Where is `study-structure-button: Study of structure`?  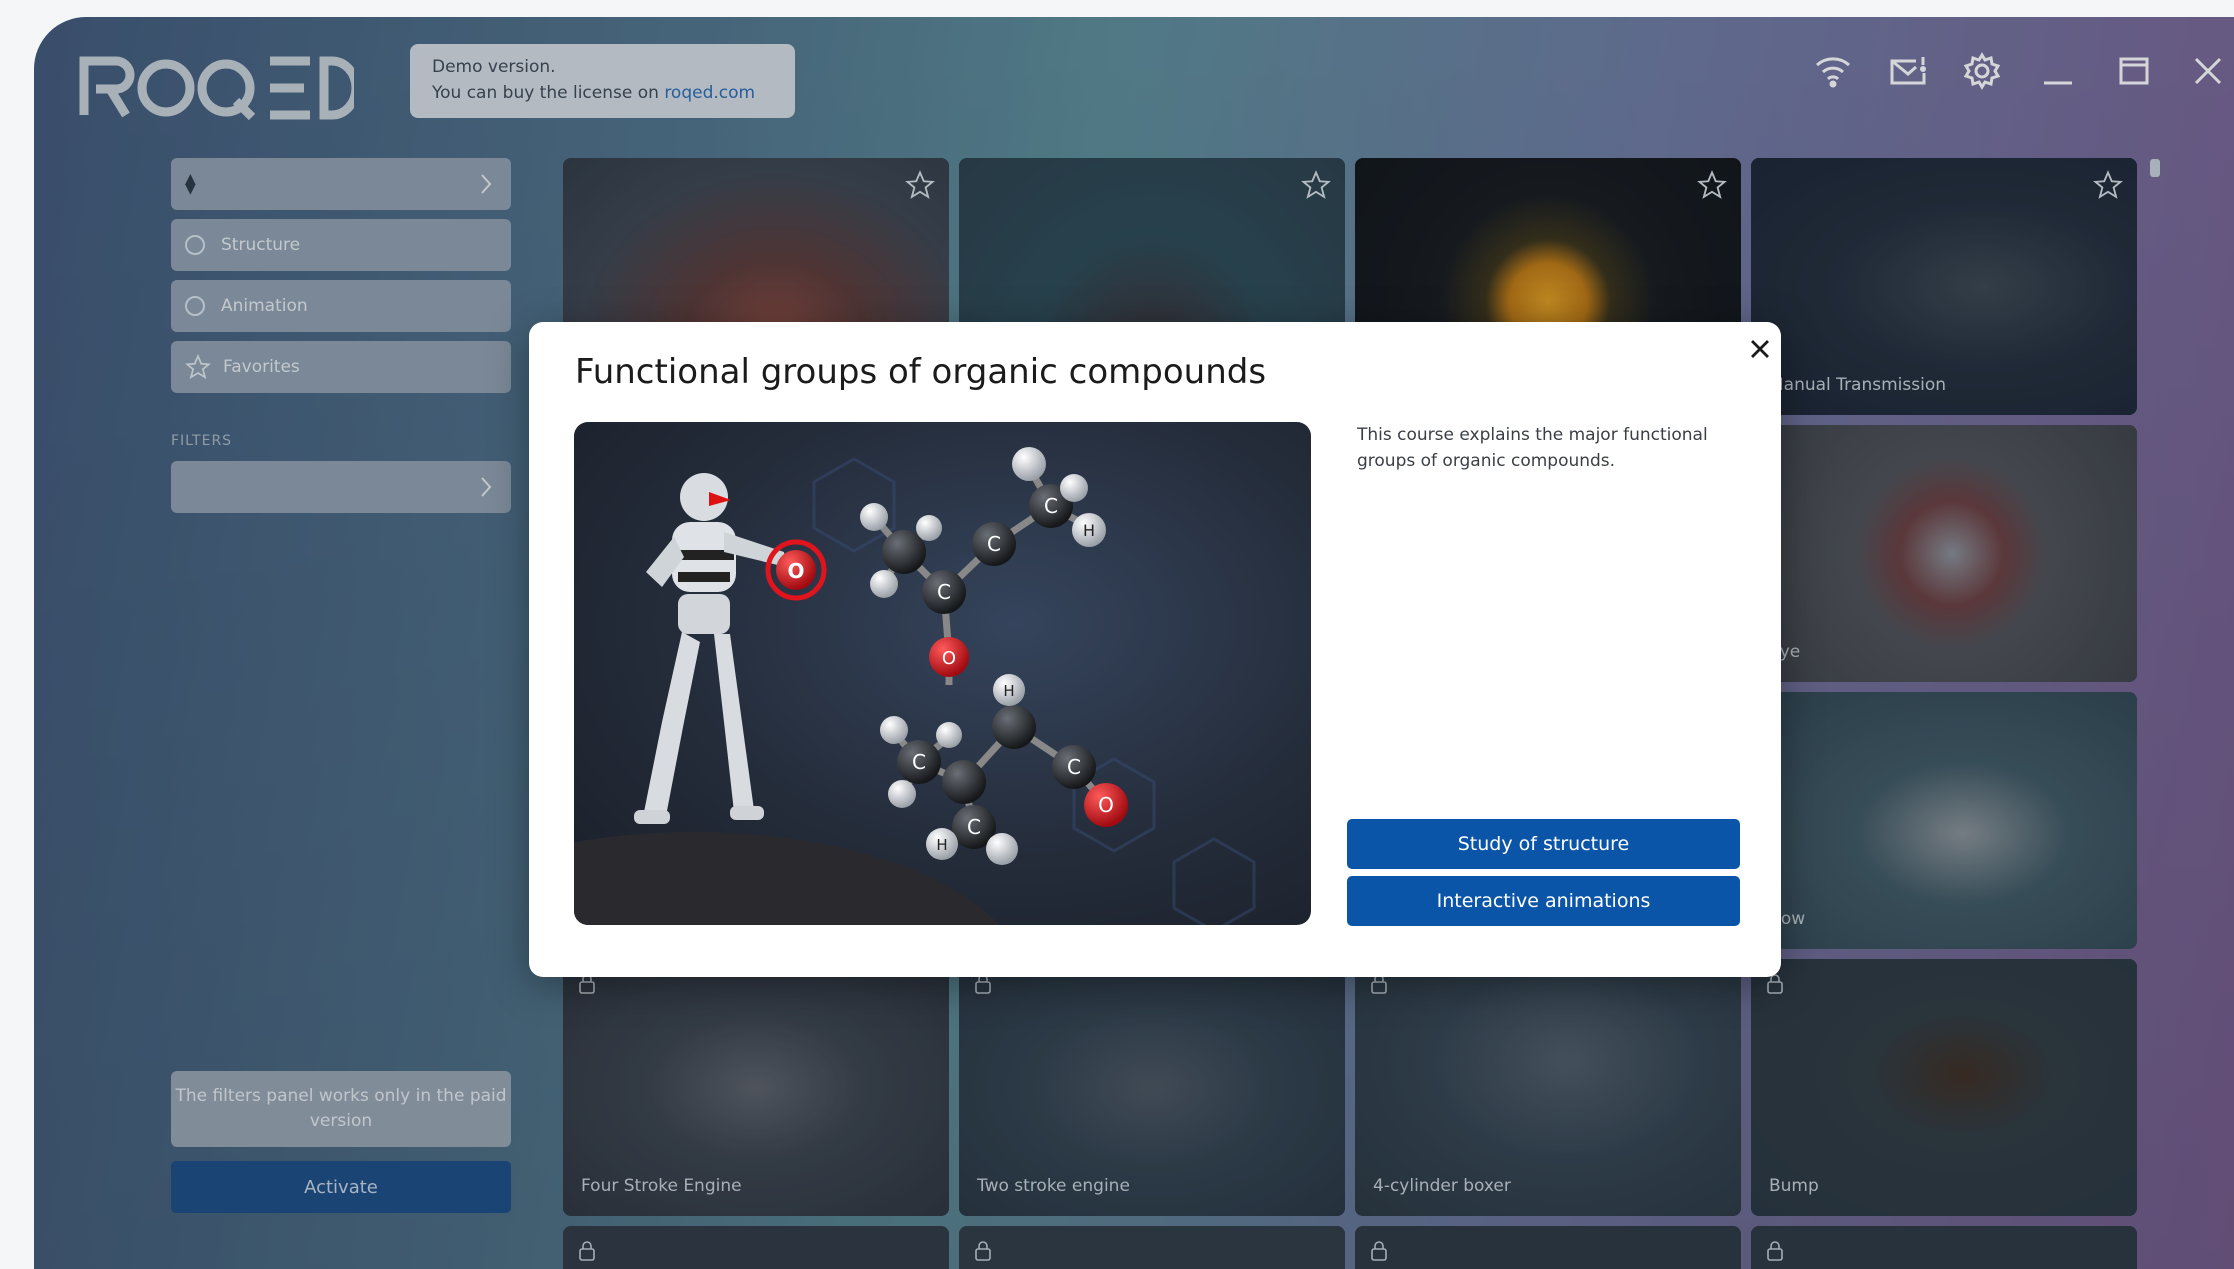 study-structure-button: Study of structure is located at coordinates (1543, 844).